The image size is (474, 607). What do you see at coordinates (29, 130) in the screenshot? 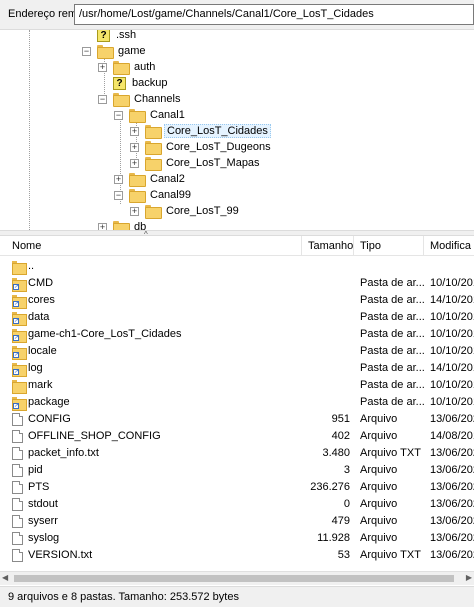
I see `tree-guide-line` at bounding box center [29, 130].